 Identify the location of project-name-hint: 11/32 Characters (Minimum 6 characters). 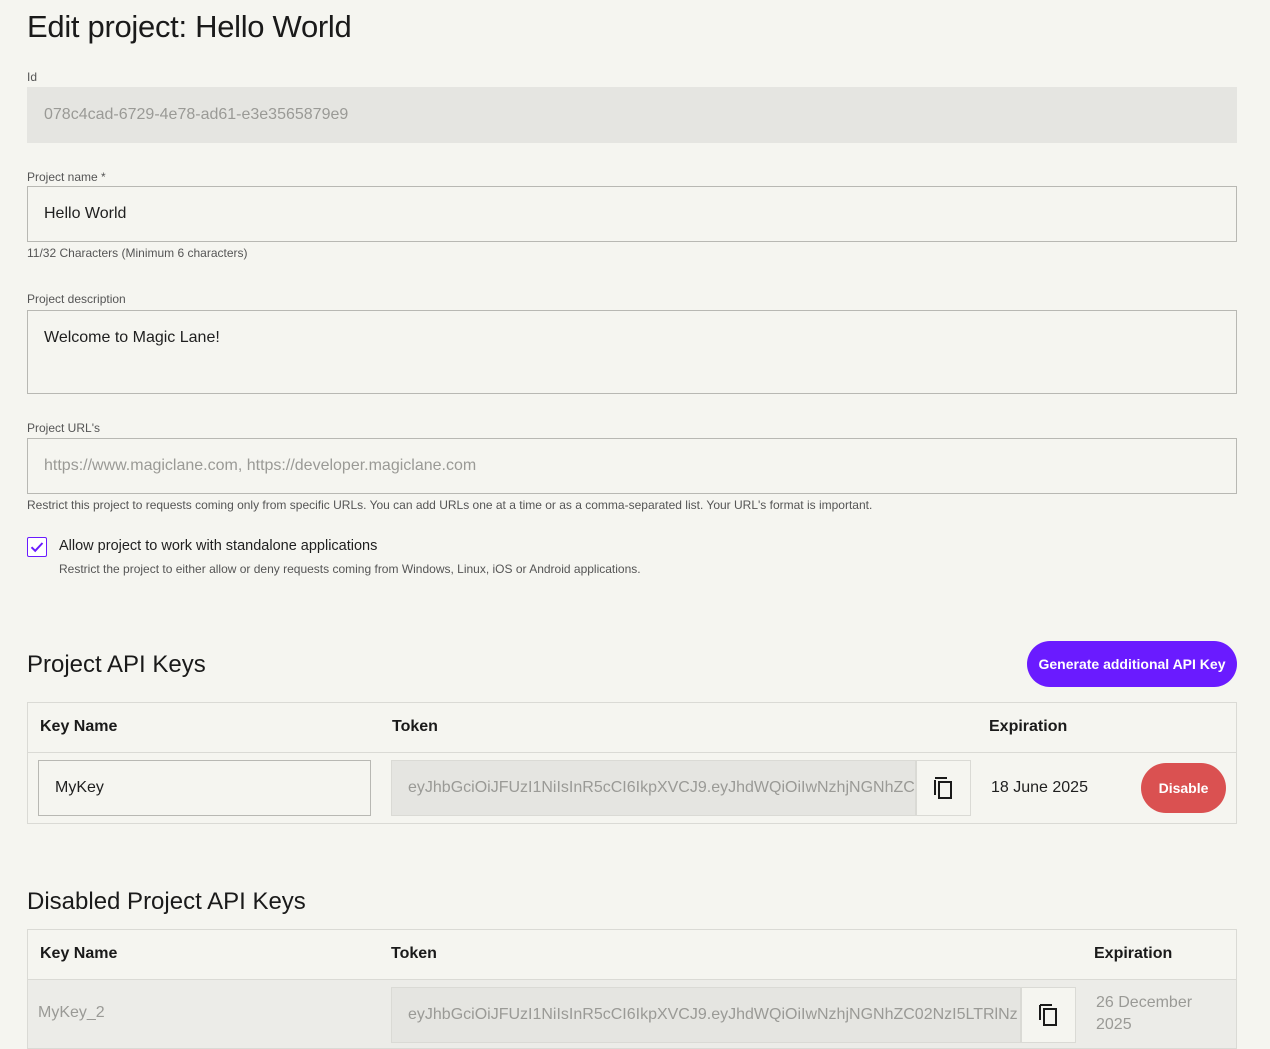
(137, 253).